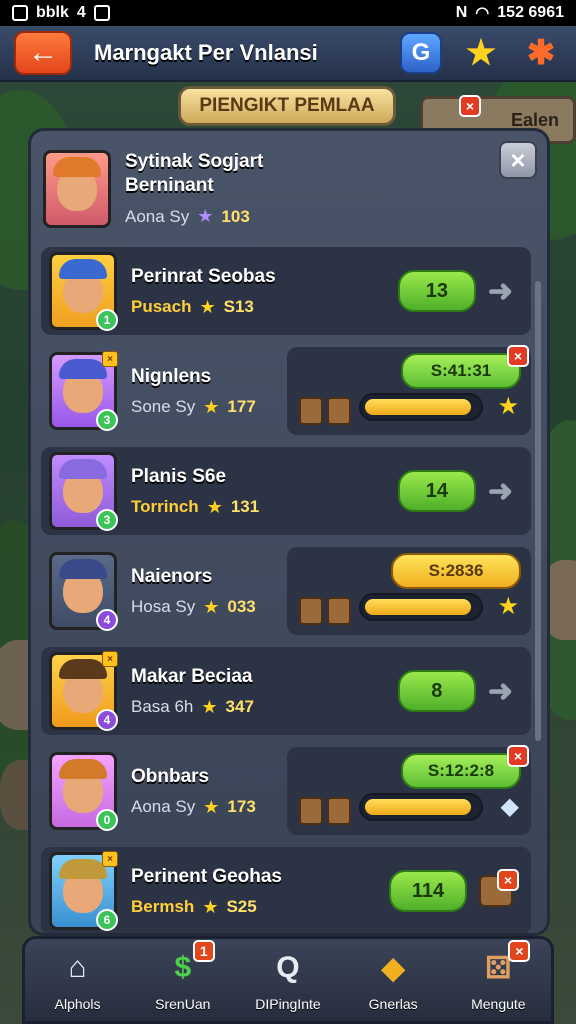 The image size is (576, 1024). Describe the element at coordinates (428, 891) in the screenshot. I see `reward-pill: 114` at that location.